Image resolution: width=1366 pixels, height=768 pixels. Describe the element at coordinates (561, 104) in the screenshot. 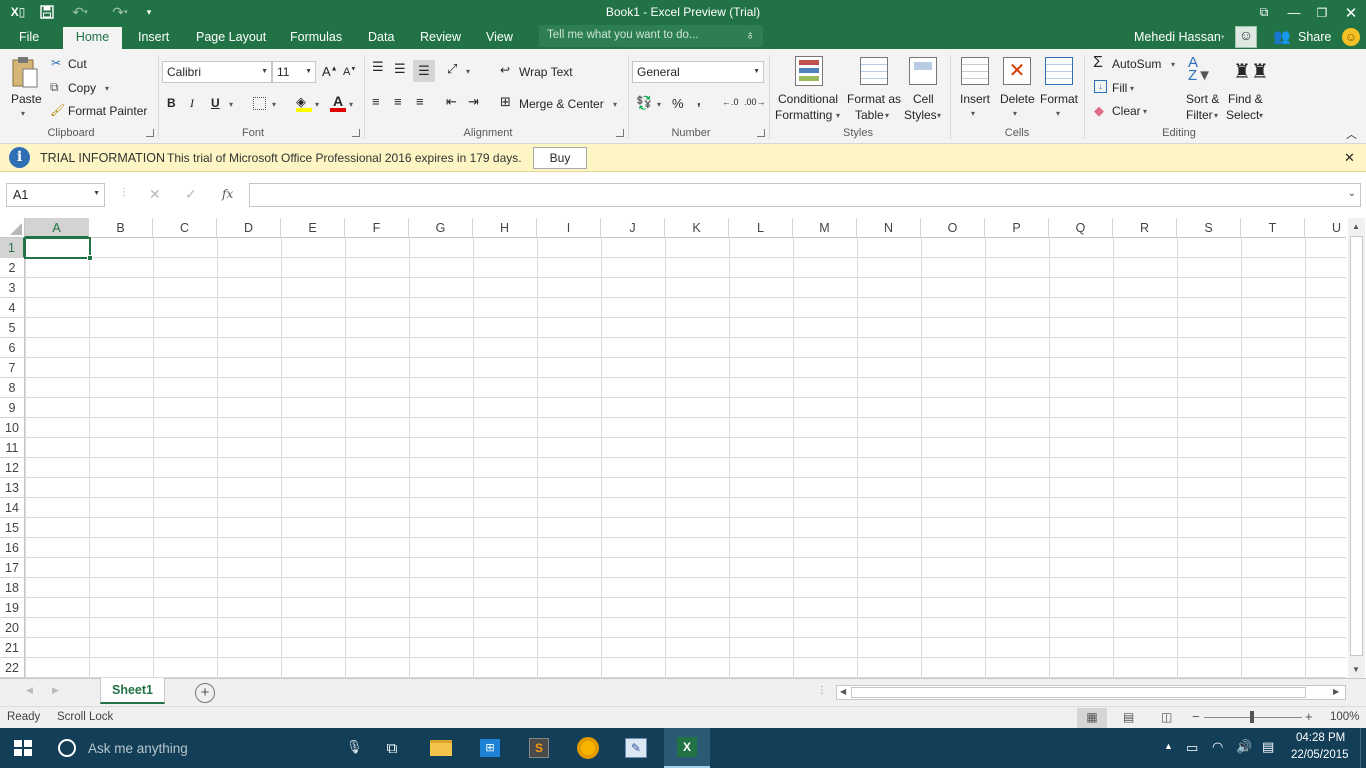

I see `merge-center-button: Merge & Center` at that location.